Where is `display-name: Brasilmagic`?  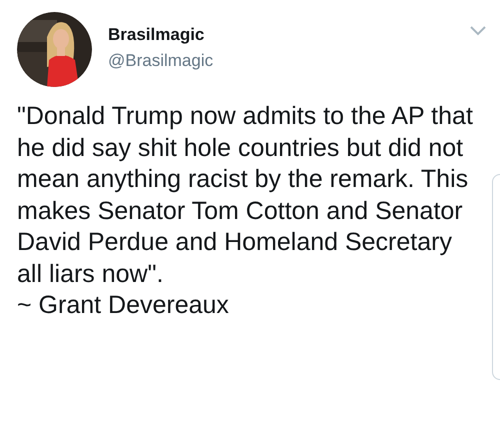
display-name: Brasilmagic is located at coordinates (161, 34).